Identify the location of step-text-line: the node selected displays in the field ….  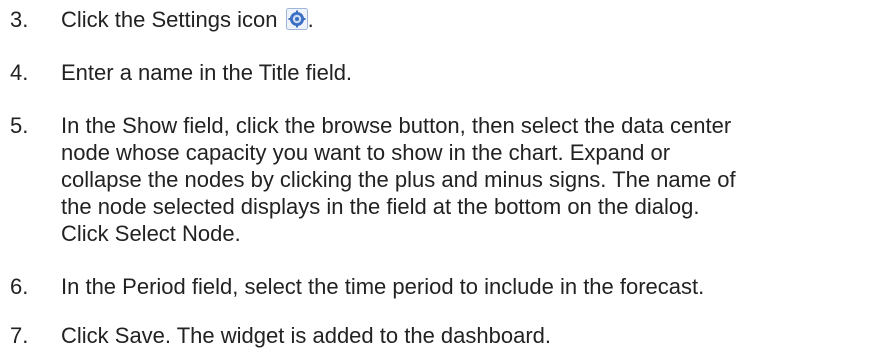
(380, 206).